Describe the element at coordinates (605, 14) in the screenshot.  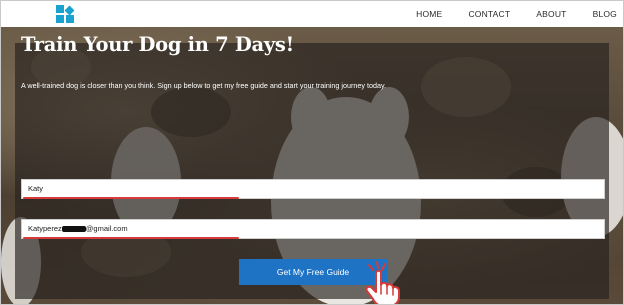
I see `nav-blog-link: BLOG` at that location.